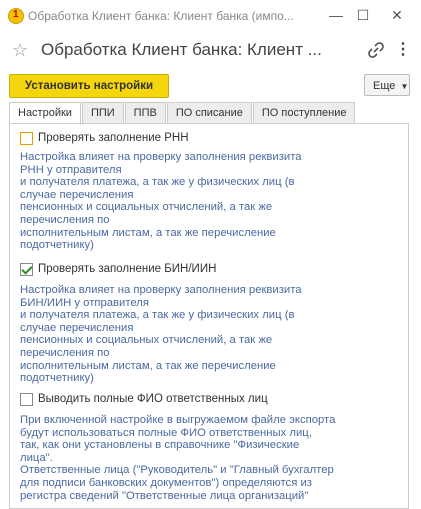 This screenshot has width=421, height=509. Describe the element at coordinates (153, 399) in the screenshot. I see `full-fio-label: Выводить полные ФИО ответственных лиц` at that location.